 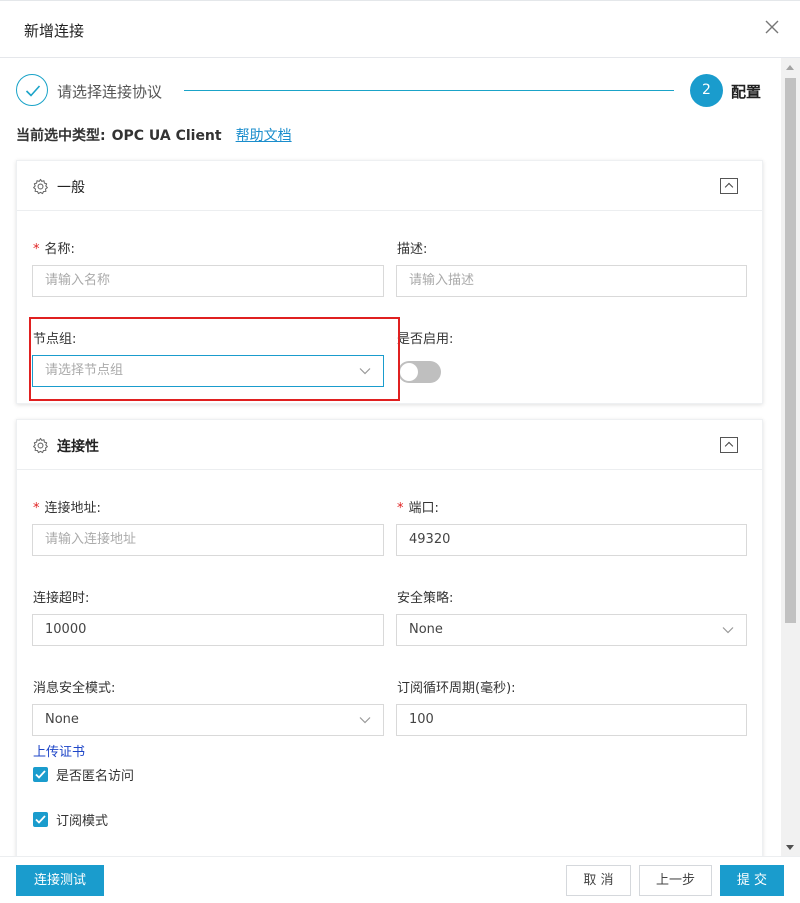 What do you see at coordinates (425, 598) in the screenshot?
I see `security-policy-label: 安全策略:` at bounding box center [425, 598].